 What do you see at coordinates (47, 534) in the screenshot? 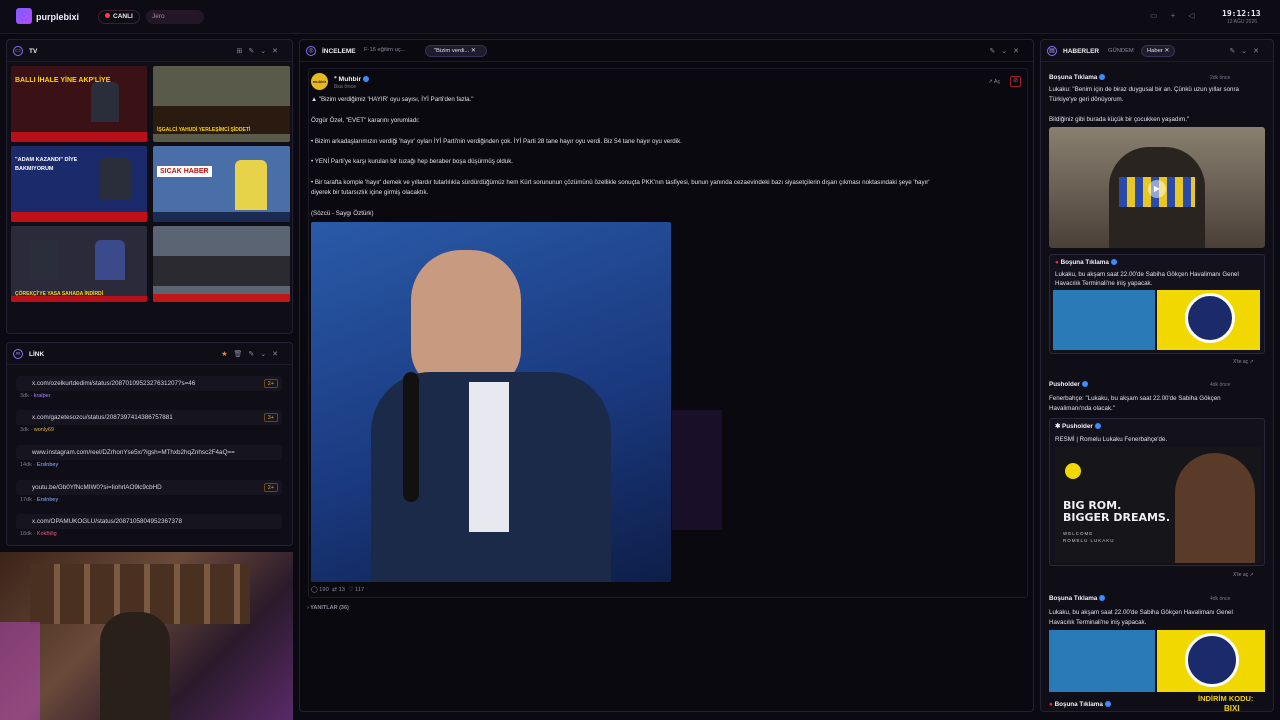
I see `link-user: KokBilig` at bounding box center [47, 534].